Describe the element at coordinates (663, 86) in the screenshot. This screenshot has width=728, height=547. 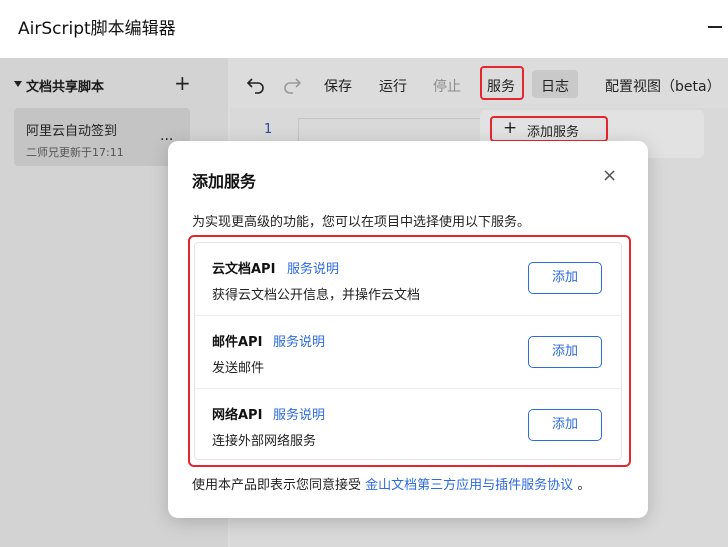
I see `config-view-button: 配置视图（beta）` at that location.